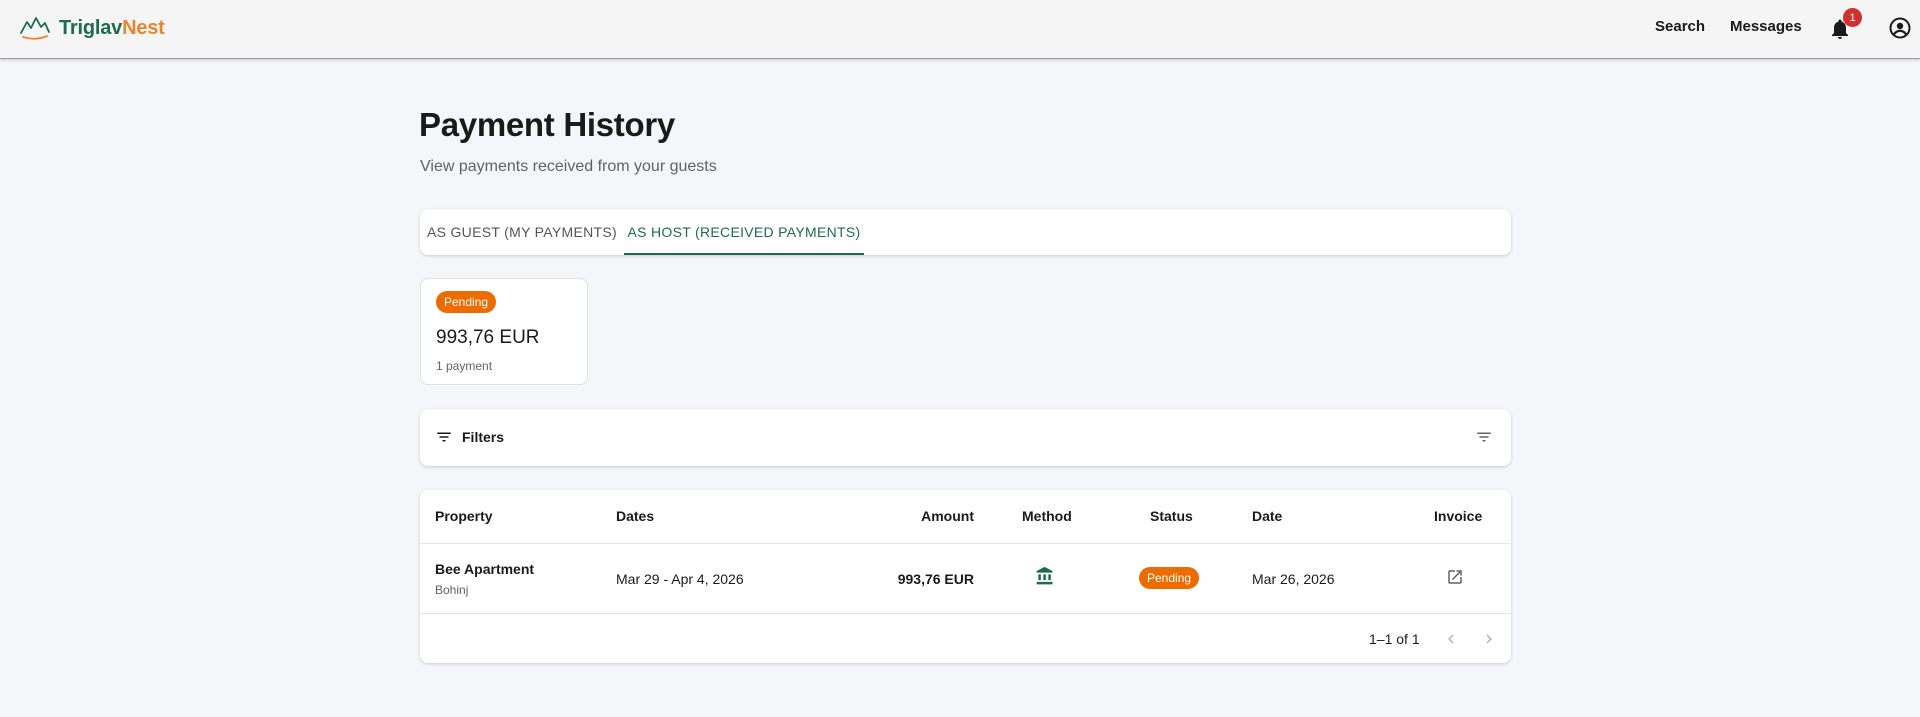 The height and width of the screenshot is (717, 1920). Describe the element at coordinates (744, 232) in the screenshot. I see `tab-as-host: As Host (Received Payments)` at that location.